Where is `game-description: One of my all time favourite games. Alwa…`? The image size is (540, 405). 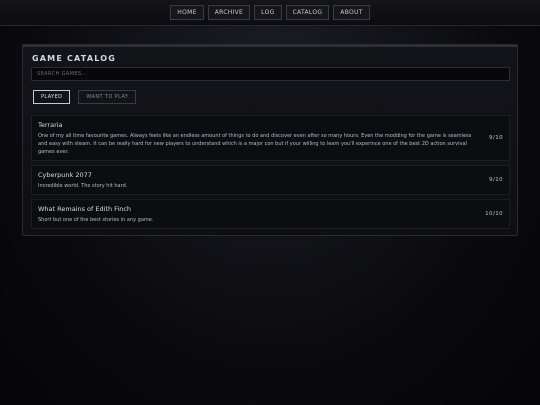
game-description: One of my all time favourite games. Alwa… is located at coordinates (255, 144).